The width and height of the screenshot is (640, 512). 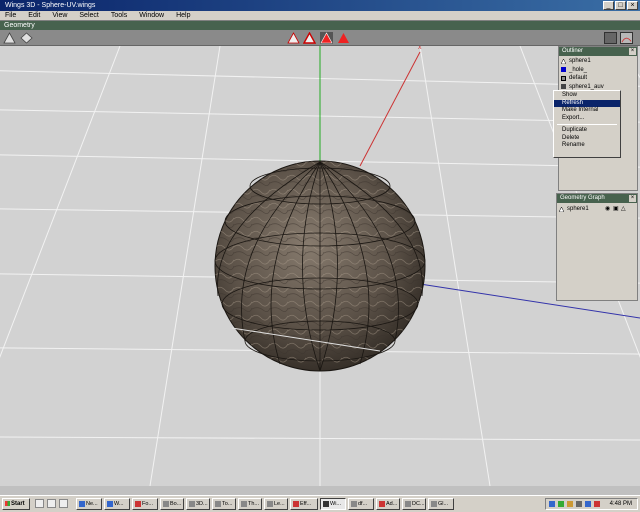 I want to click on tray-antivirus-icon, so click(x=561, y=504).